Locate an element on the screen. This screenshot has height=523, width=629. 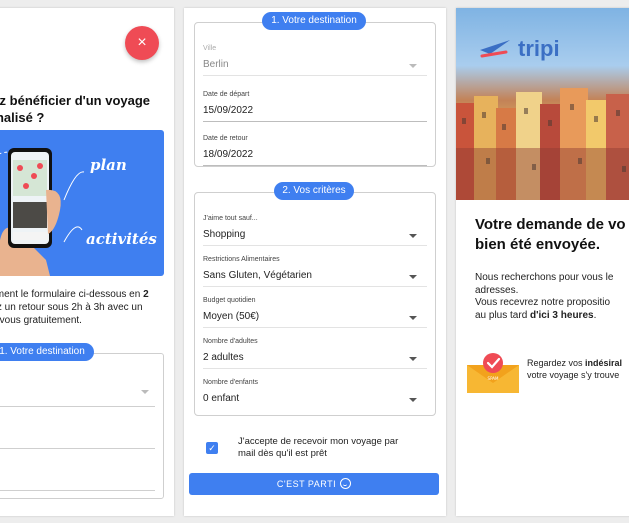
destination-photo: tripi is located at coordinates (542, 104).